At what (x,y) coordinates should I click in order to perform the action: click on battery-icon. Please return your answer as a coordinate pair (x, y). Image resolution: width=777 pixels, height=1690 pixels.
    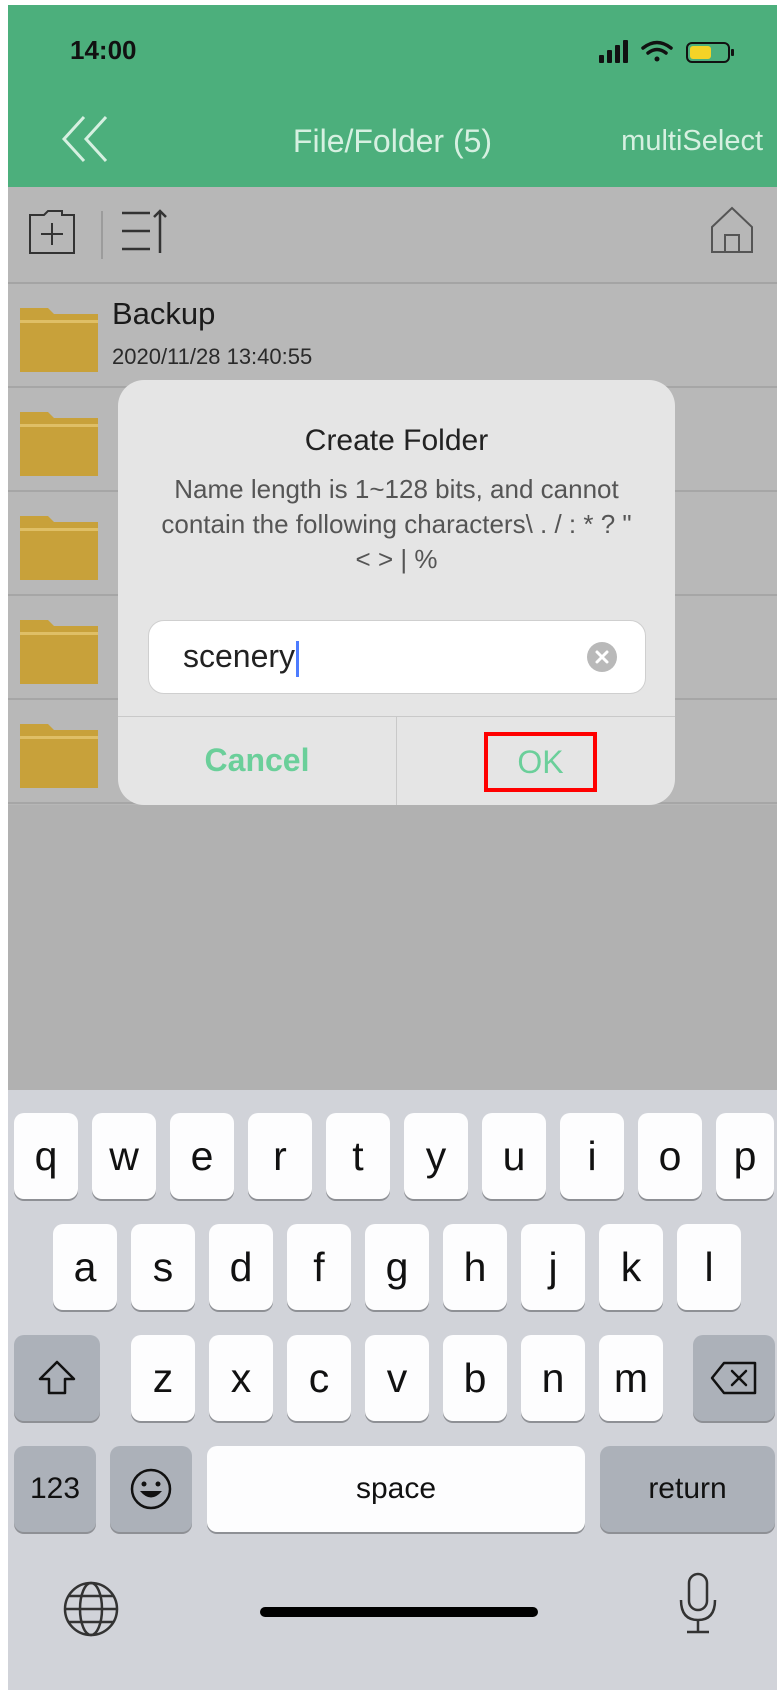
    Looking at the image, I should click on (710, 52).